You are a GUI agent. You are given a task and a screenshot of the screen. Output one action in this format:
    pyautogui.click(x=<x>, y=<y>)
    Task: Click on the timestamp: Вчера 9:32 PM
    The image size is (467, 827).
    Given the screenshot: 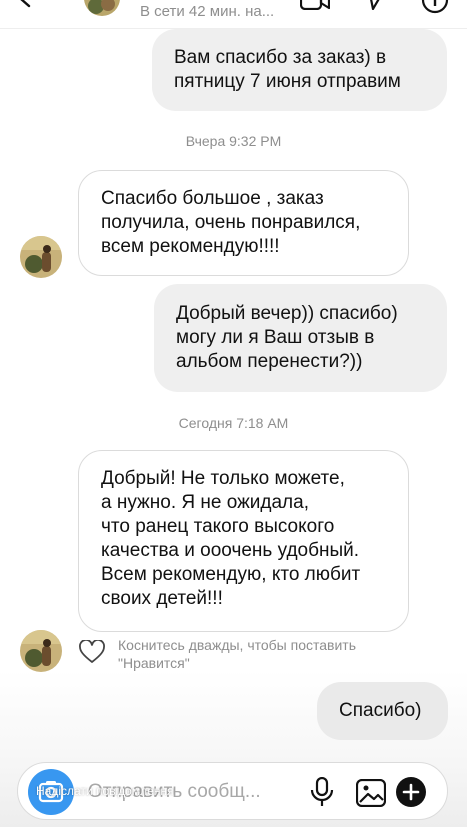 What is the action you would take?
    pyautogui.click(x=233, y=141)
    